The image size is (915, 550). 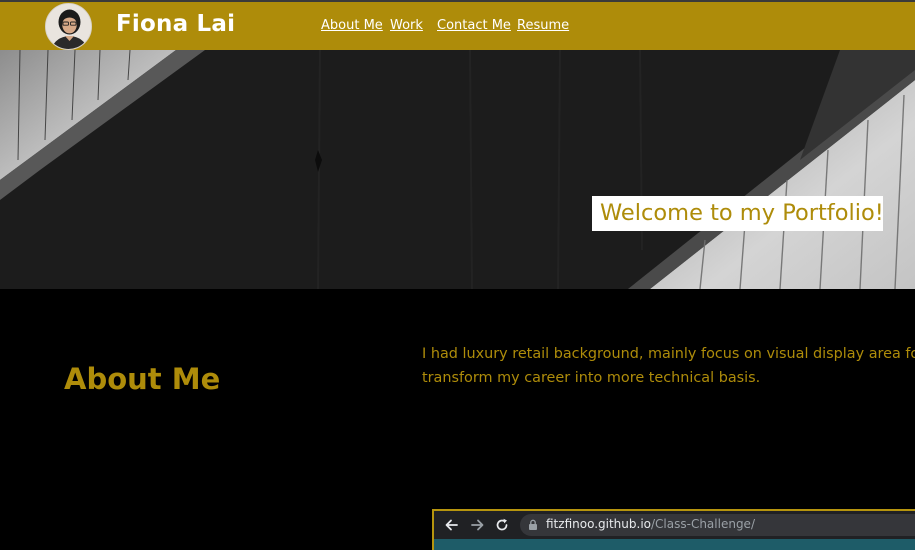 What do you see at coordinates (533, 524) in the screenshot?
I see `lock-icon` at bounding box center [533, 524].